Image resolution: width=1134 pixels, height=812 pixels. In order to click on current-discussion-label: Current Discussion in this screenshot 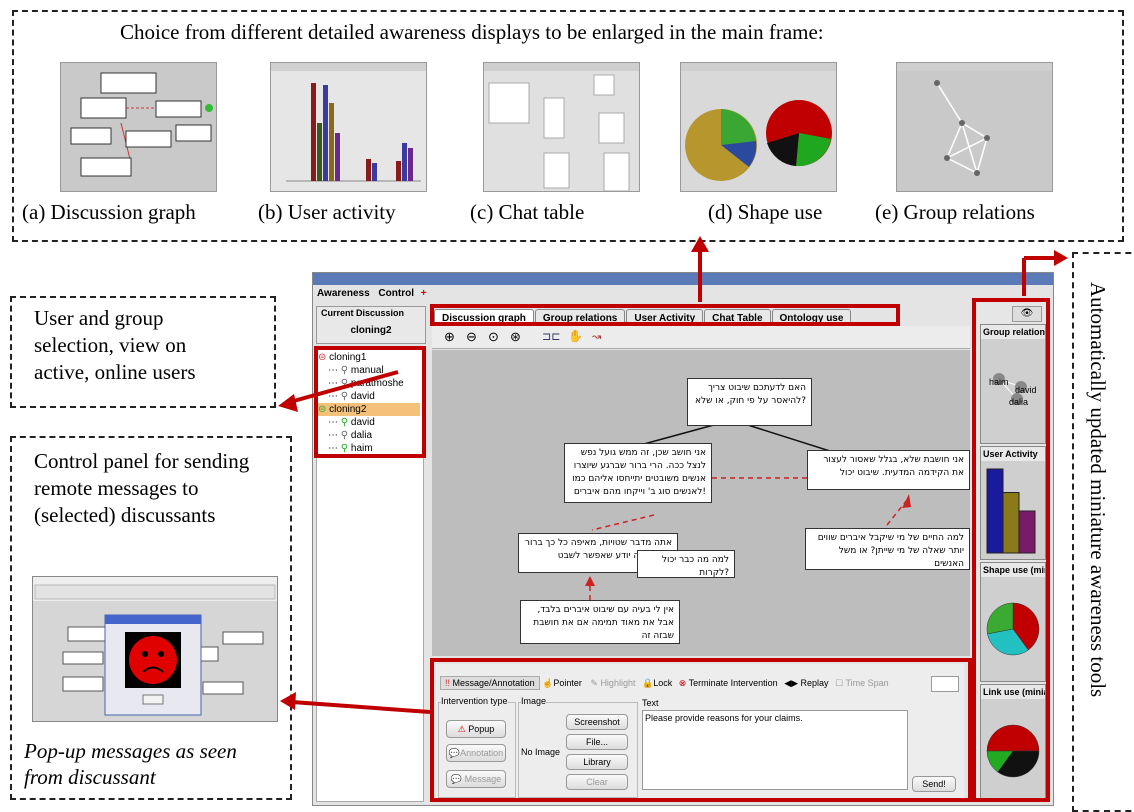, I will do `click(363, 313)`.